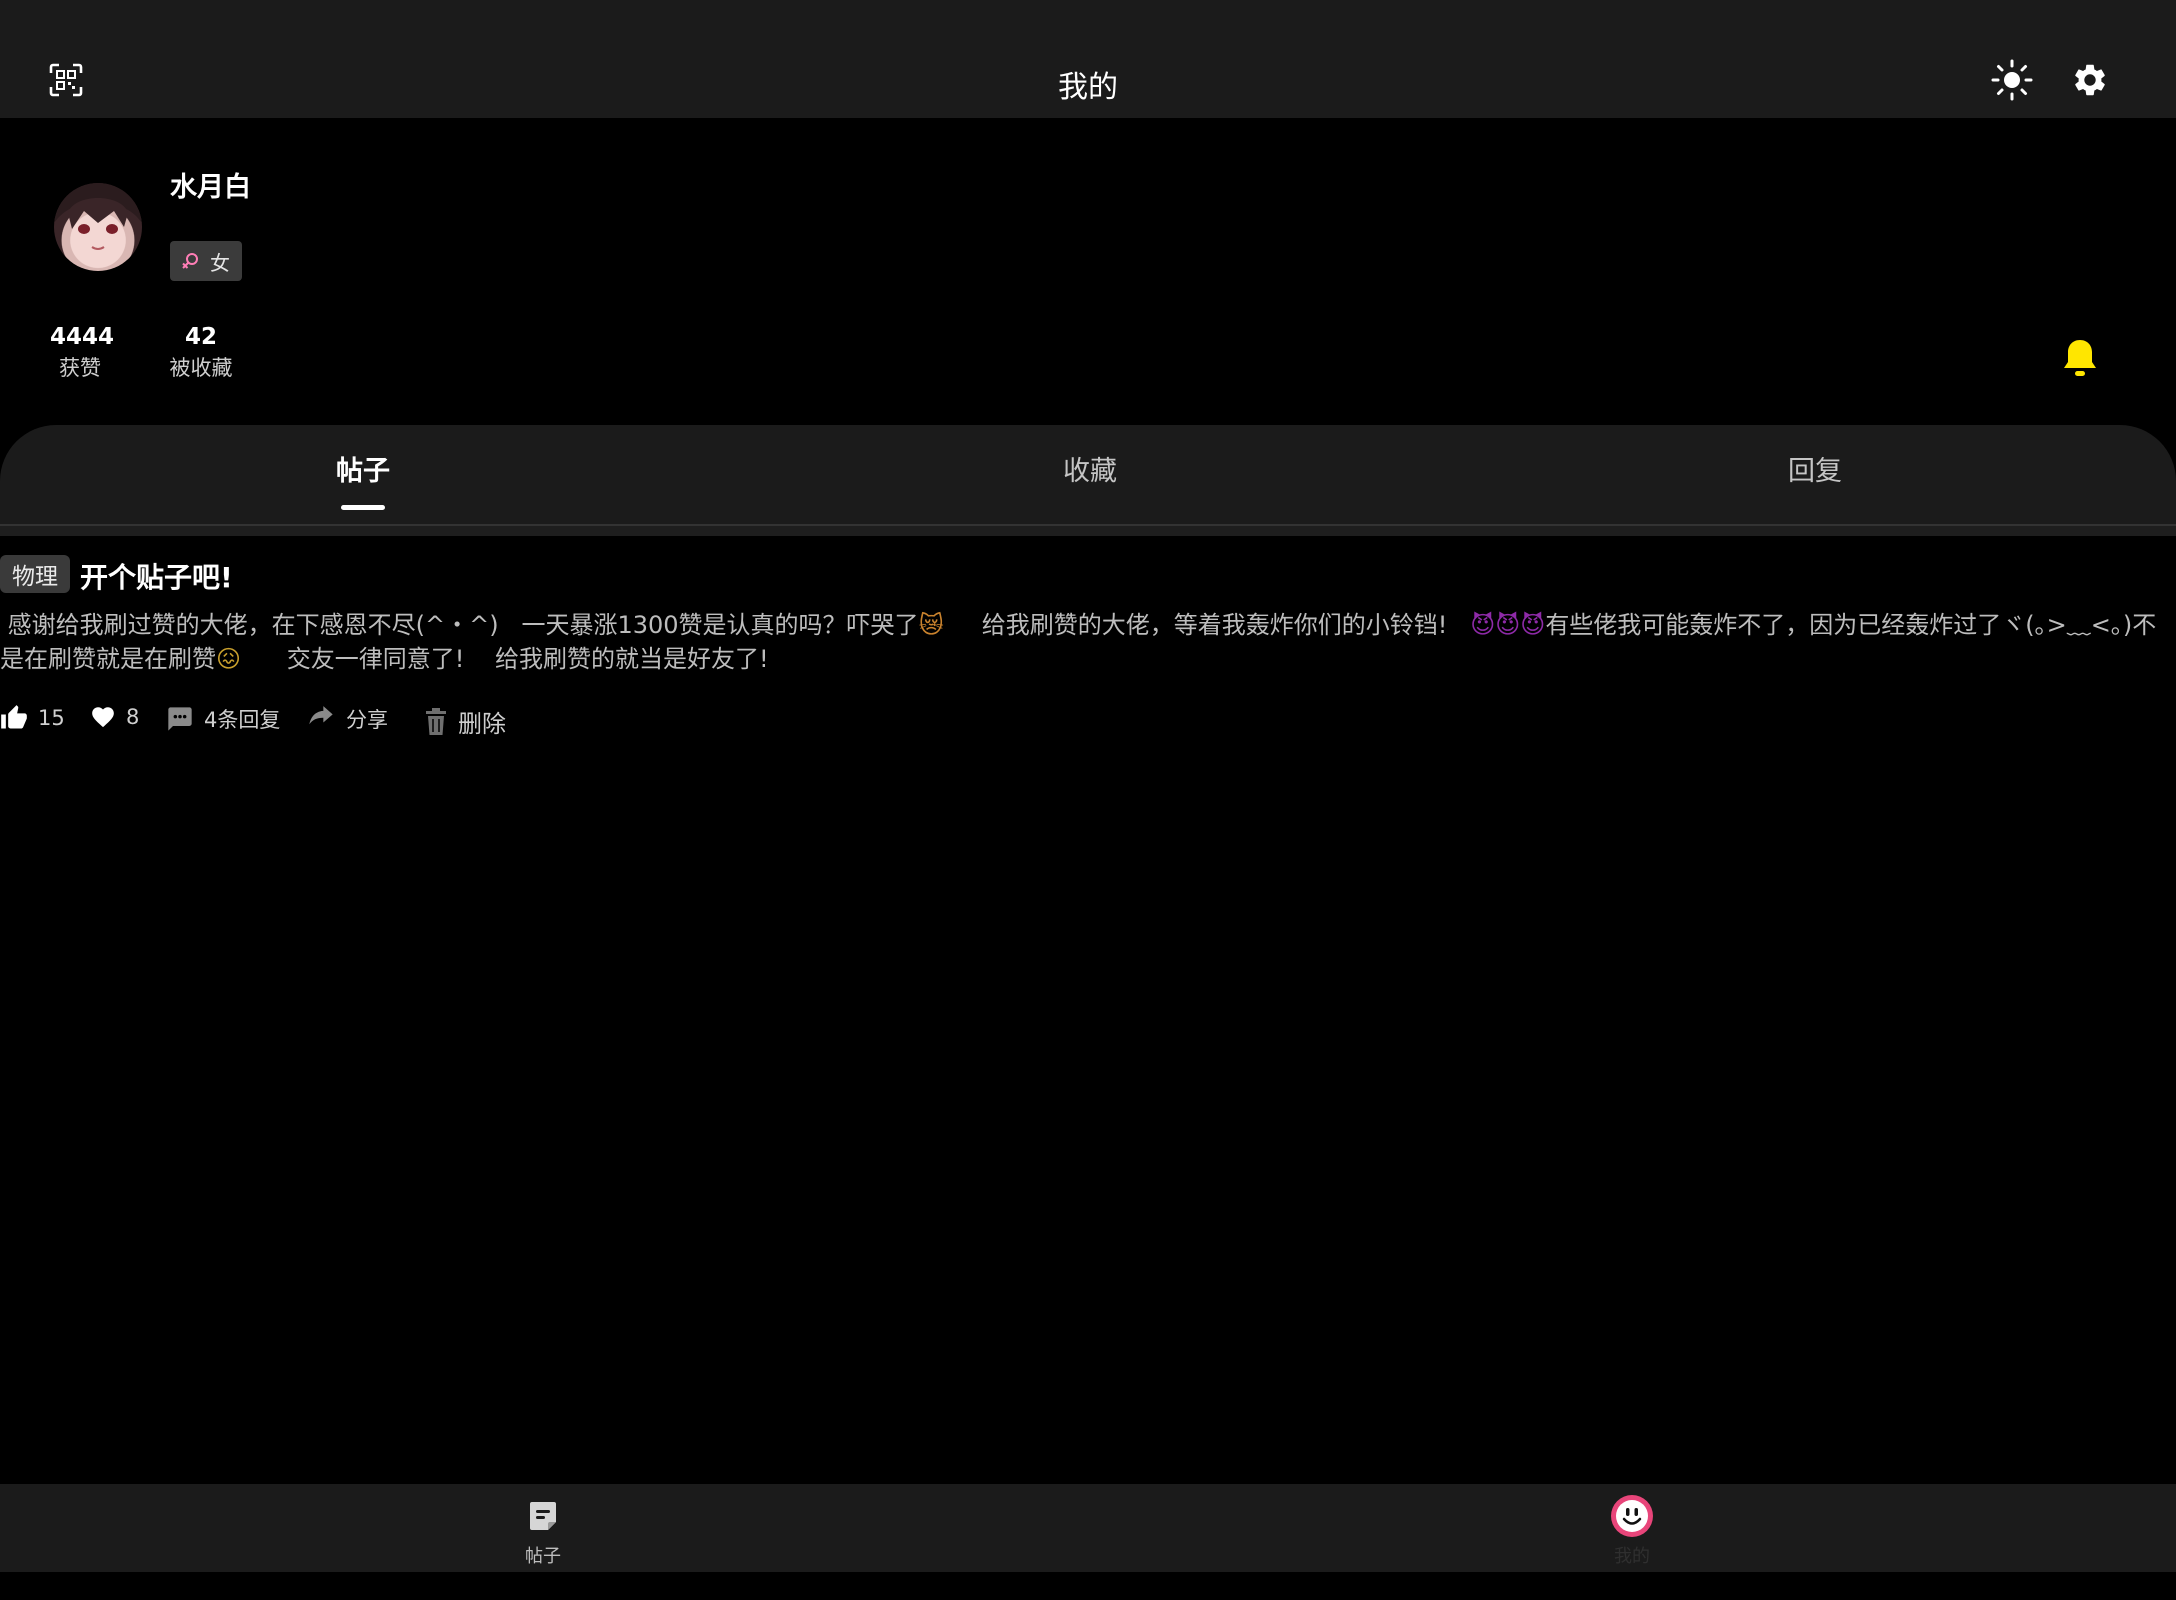 The height and width of the screenshot is (1600, 2176). What do you see at coordinates (51, 718) in the screenshot?
I see `like-count: 15` at bounding box center [51, 718].